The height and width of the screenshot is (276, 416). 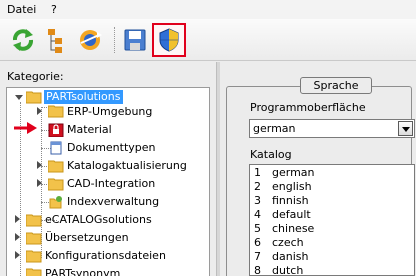 I want to click on tree-item-label: Konfigurationsdateien, so click(x=105, y=255).